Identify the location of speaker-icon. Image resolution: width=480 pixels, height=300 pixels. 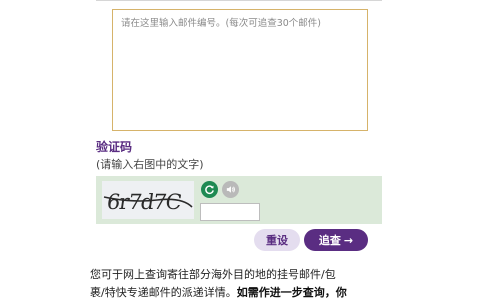
(230, 189).